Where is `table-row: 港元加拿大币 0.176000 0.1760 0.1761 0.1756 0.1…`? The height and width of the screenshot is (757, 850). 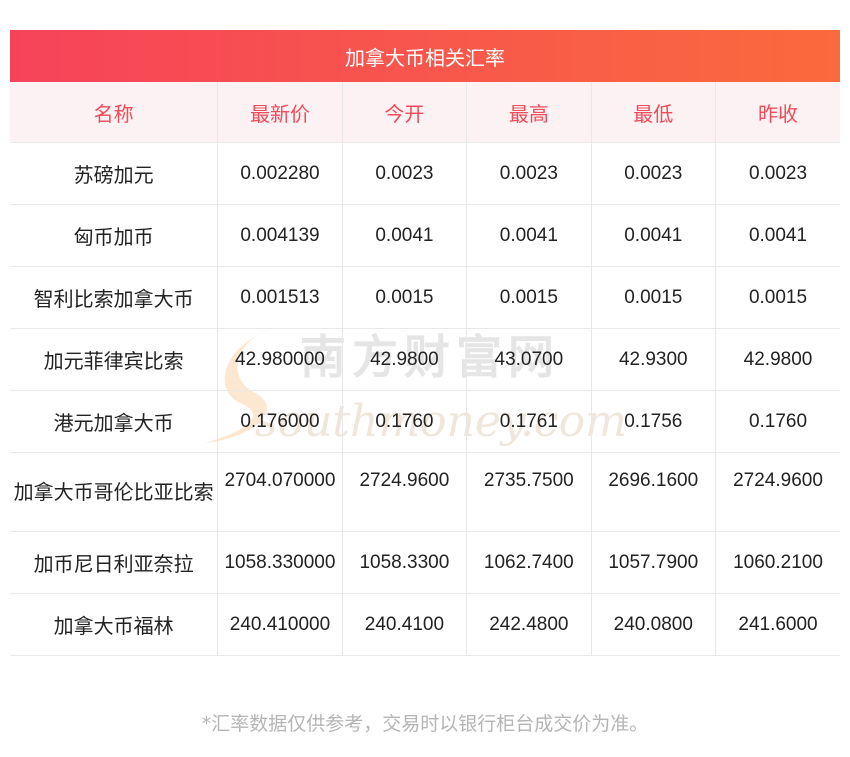 table-row: 港元加拿大币 0.176000 0.1760 0.1761 0.1756 0.1… is located at coordinates (425, 421).